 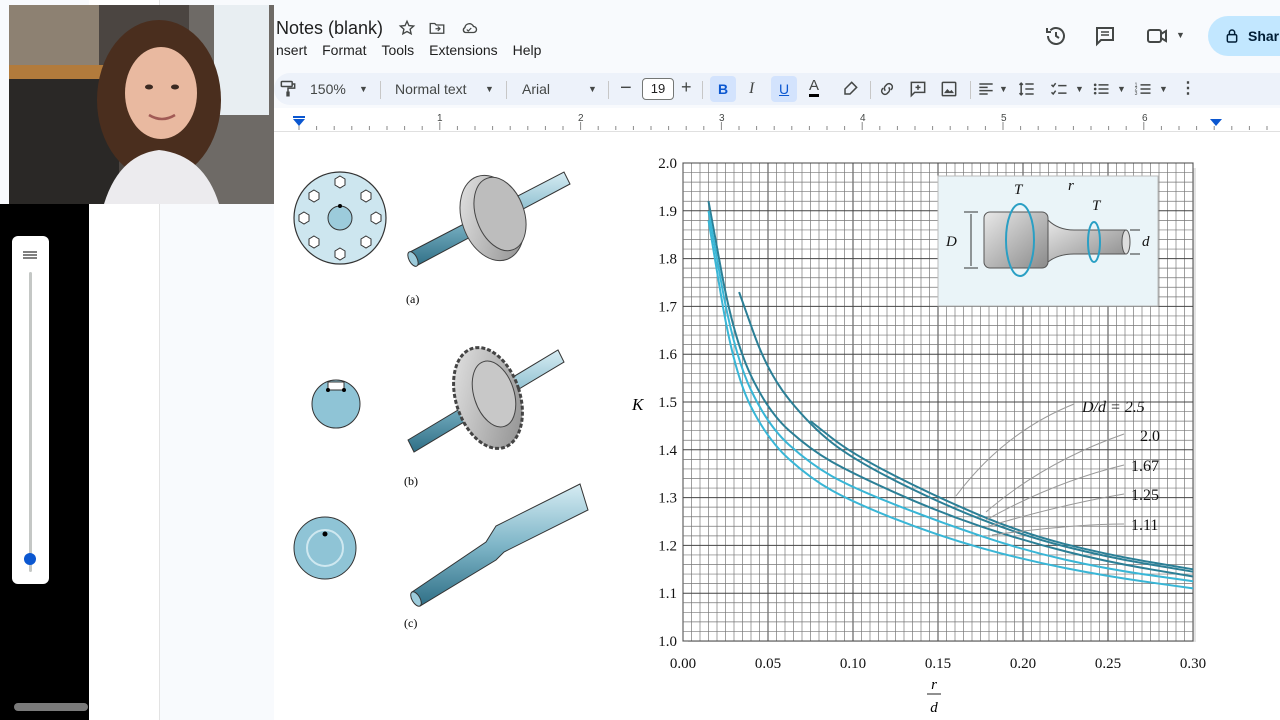 I want to click on y-axis-label: K, so click(x=638, y=404).